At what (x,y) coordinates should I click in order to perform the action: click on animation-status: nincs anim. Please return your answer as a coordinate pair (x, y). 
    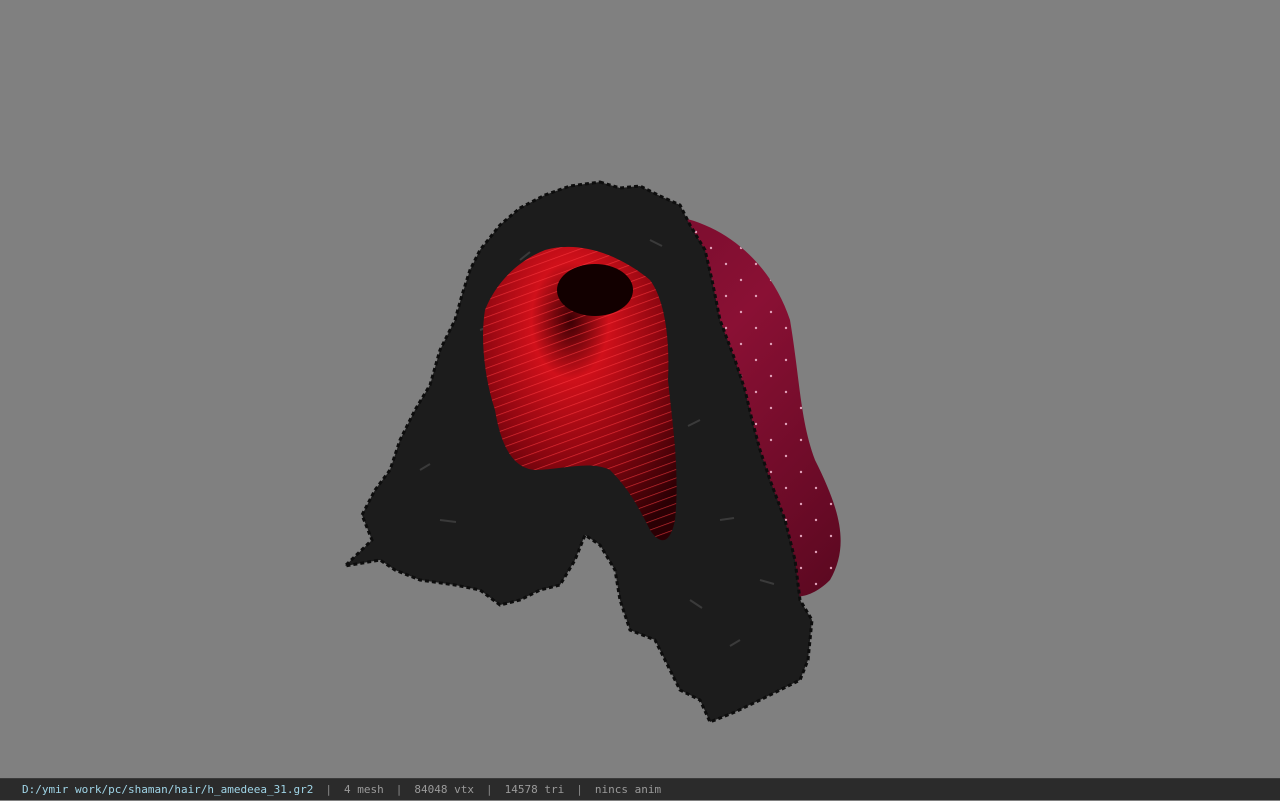
    Looking at the image, I should click on (628, 789).